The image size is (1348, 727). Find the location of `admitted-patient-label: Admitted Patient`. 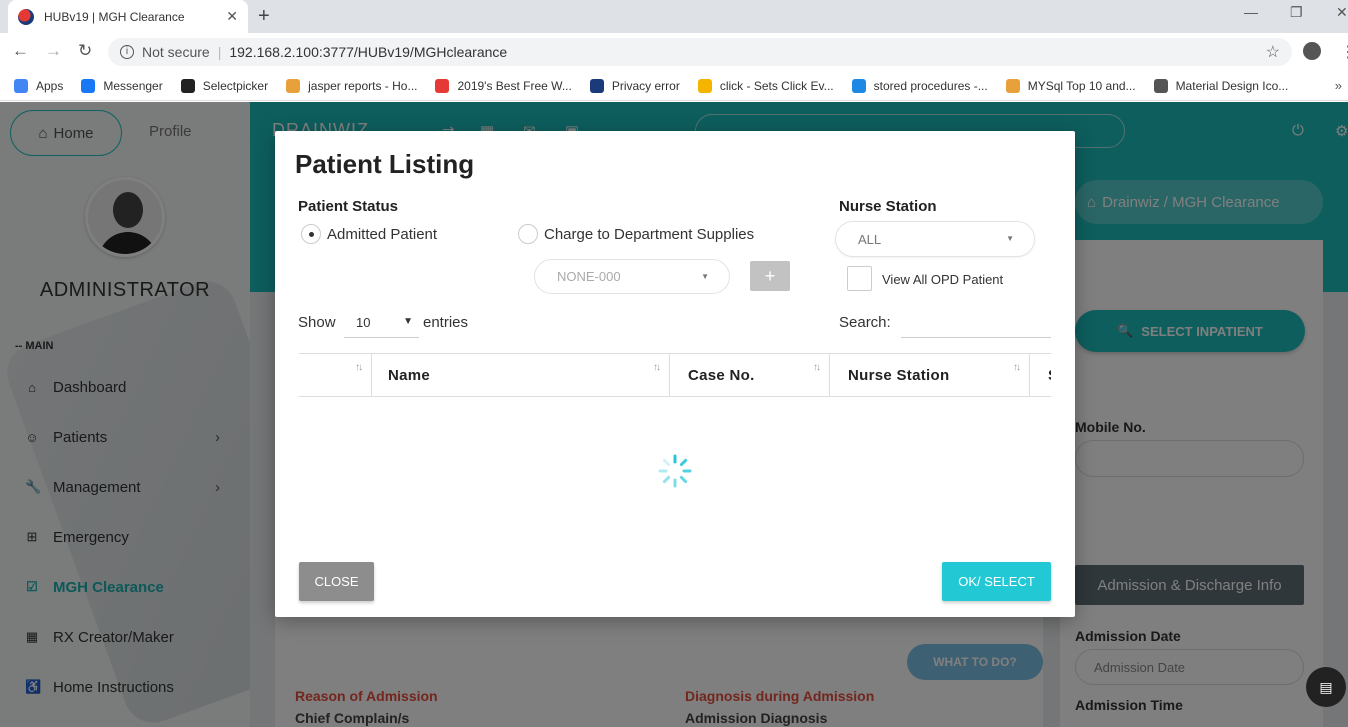

admitted-patient-label: Admitted Patient is located at coordinates (382, 234).